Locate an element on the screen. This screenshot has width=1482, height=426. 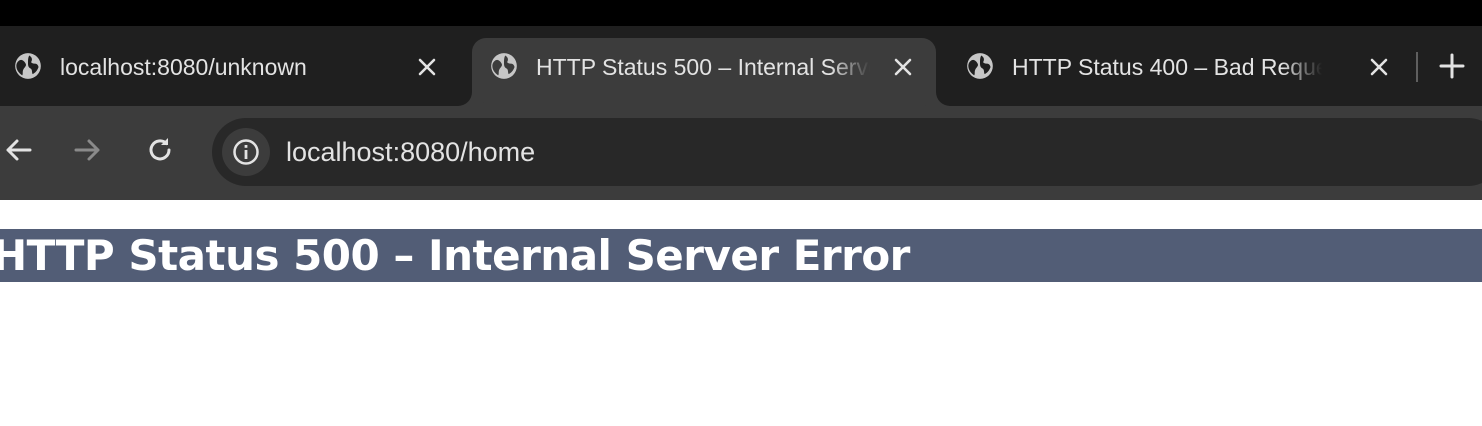
tab-title: HTTP Status 400 – Bad Request is located at coordinates (1167, 67).